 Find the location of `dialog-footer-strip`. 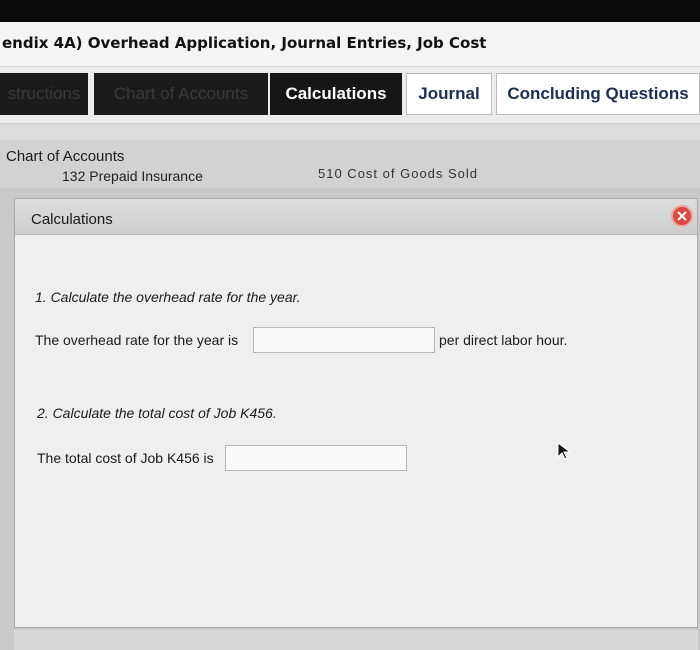

dialog-footer-strip is located at coordinates (356, 640).